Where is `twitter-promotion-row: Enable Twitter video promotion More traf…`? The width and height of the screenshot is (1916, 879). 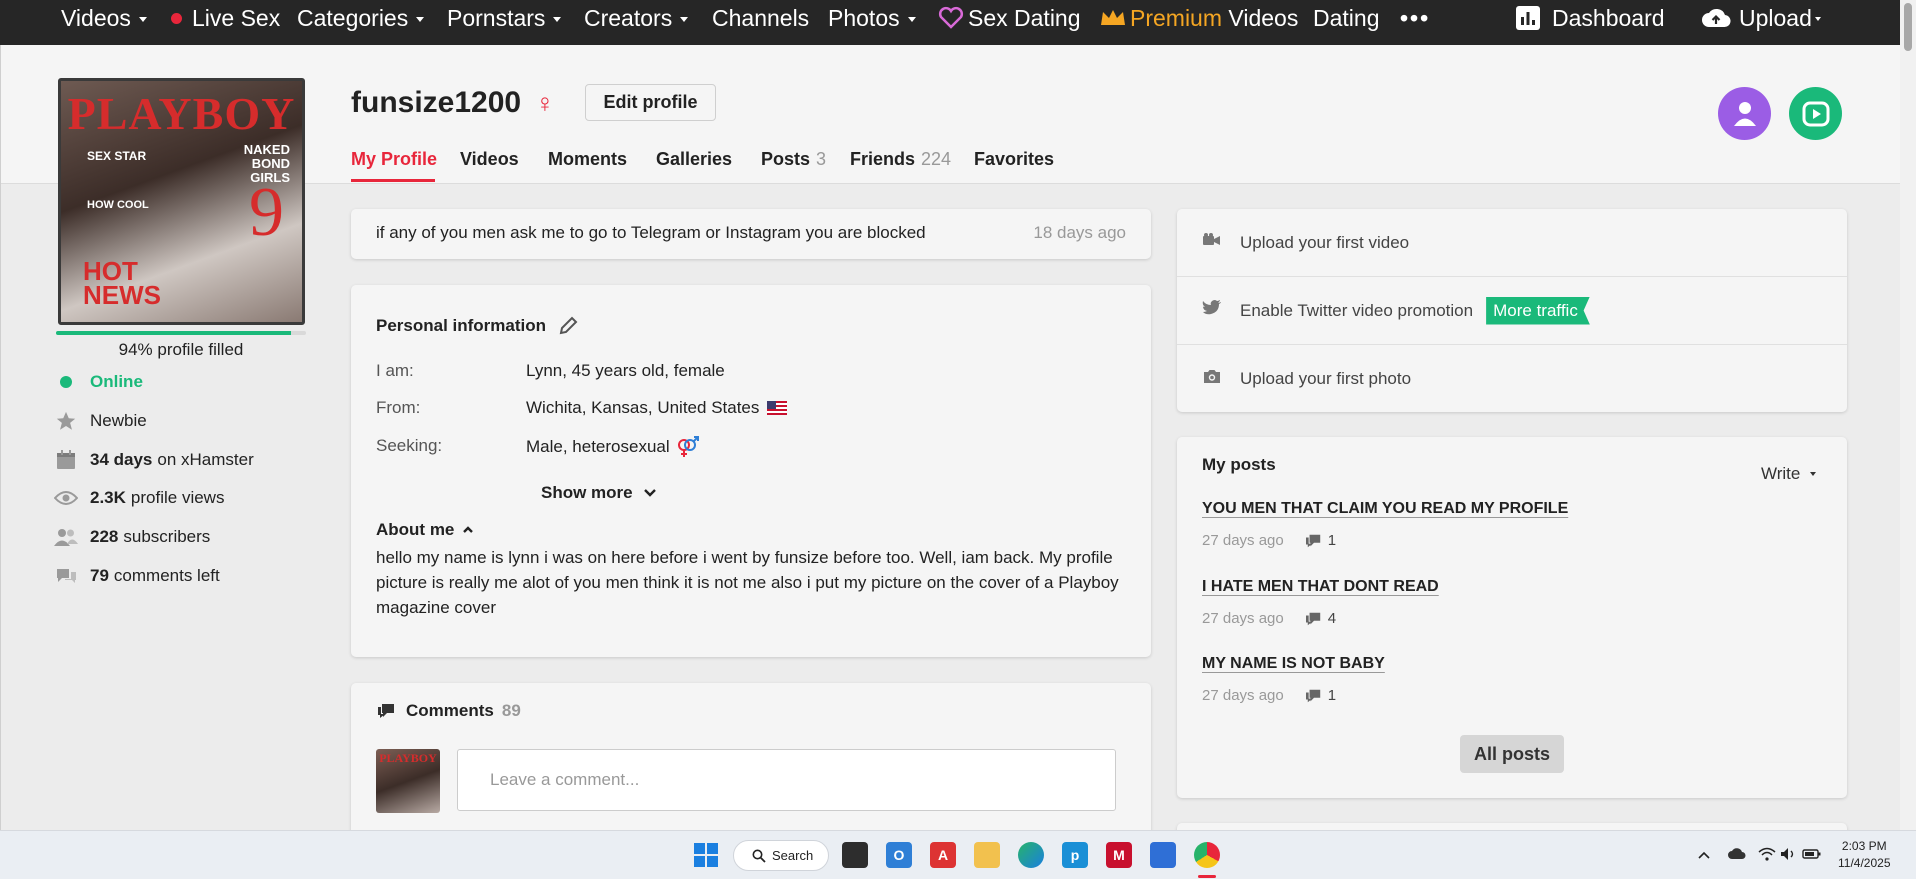 twitter-promotion-row: Enable Twitter video promotion More traf… is located at coordinates (1512, 311).